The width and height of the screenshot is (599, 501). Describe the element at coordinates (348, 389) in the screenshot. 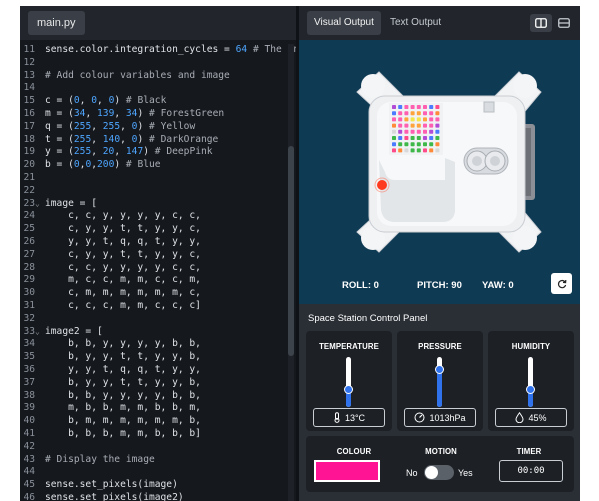

I see `temperature-slider-knob` at that location.